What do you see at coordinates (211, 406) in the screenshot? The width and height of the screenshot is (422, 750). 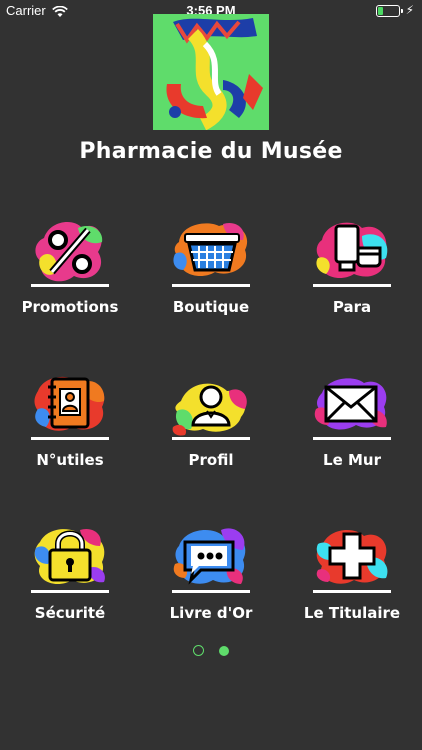 I see `user-profile-icon` at bounding box center [211, 406].